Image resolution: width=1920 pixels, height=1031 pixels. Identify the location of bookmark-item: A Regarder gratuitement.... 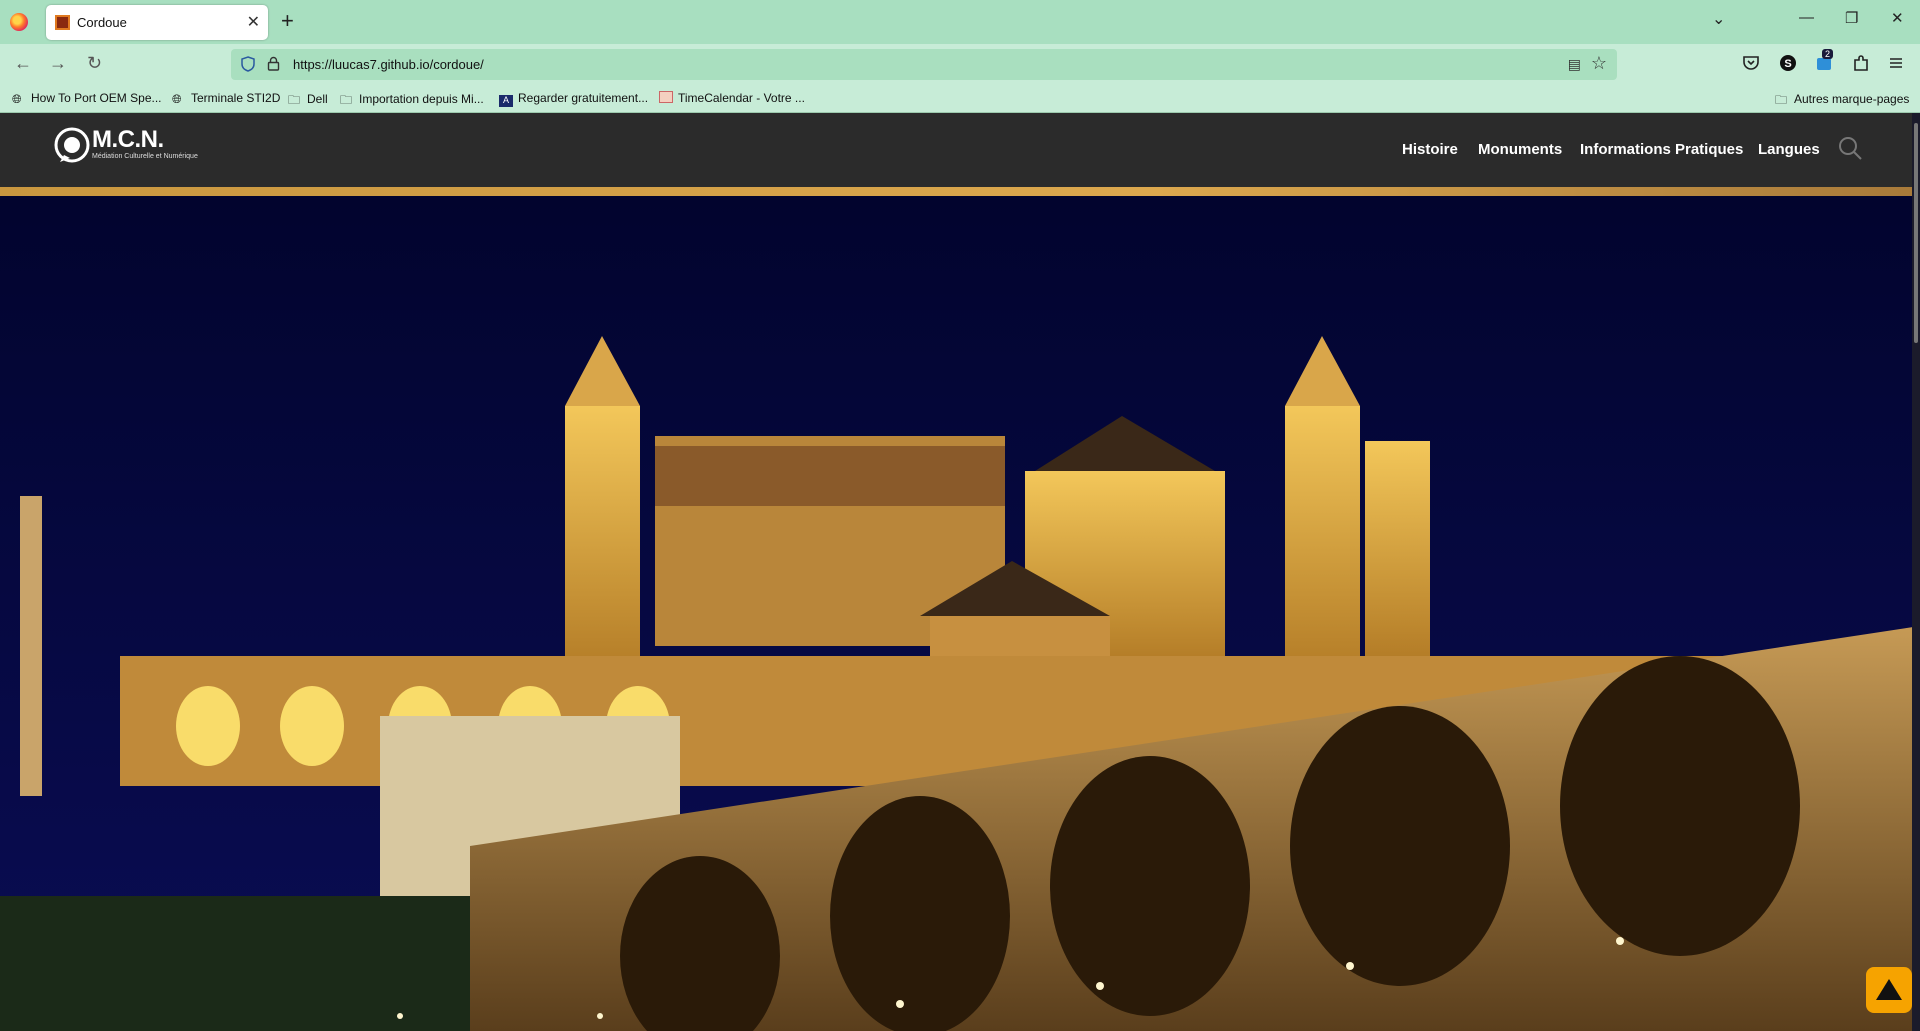
(573, 99).